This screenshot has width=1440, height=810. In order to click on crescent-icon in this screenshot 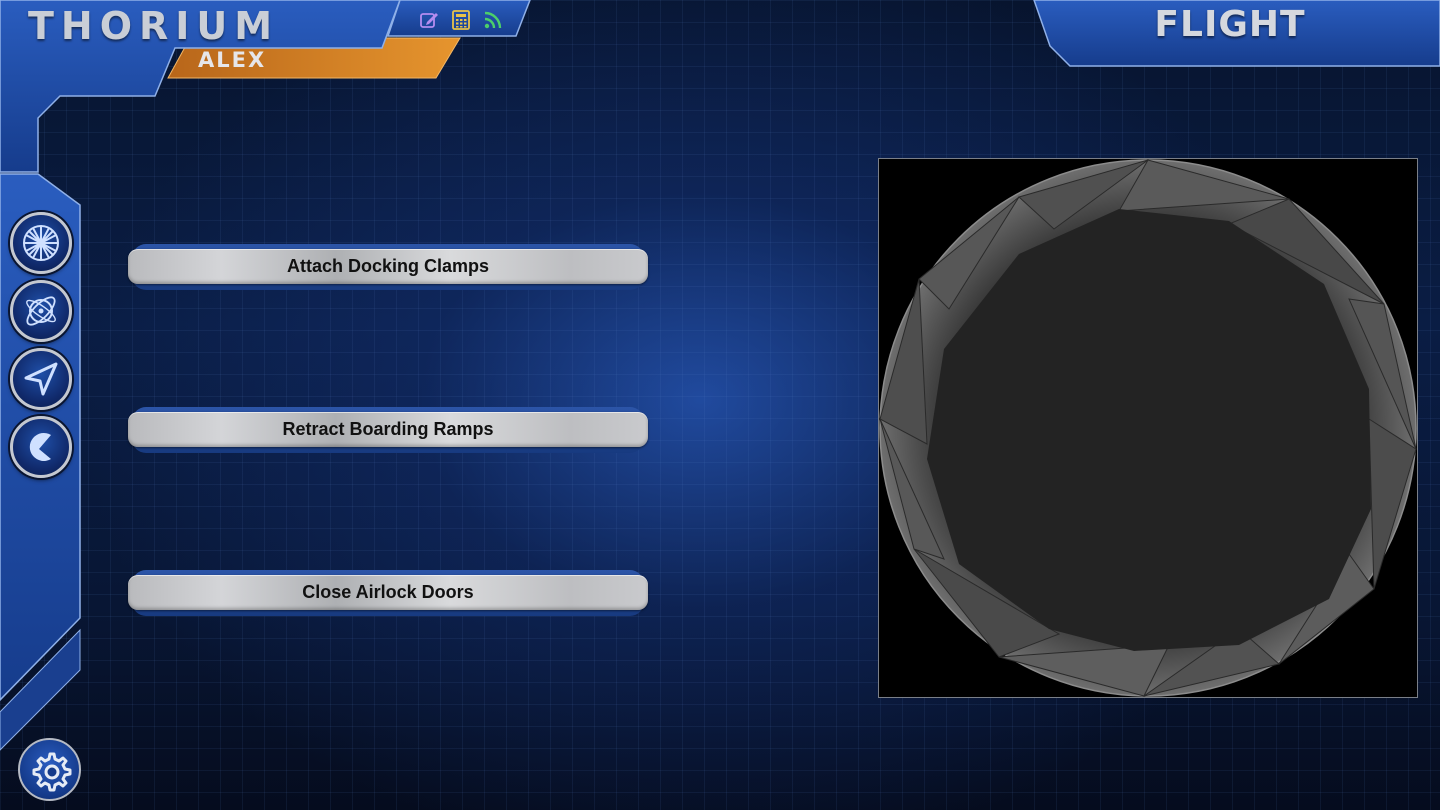, I will do `click(40, 447)`.